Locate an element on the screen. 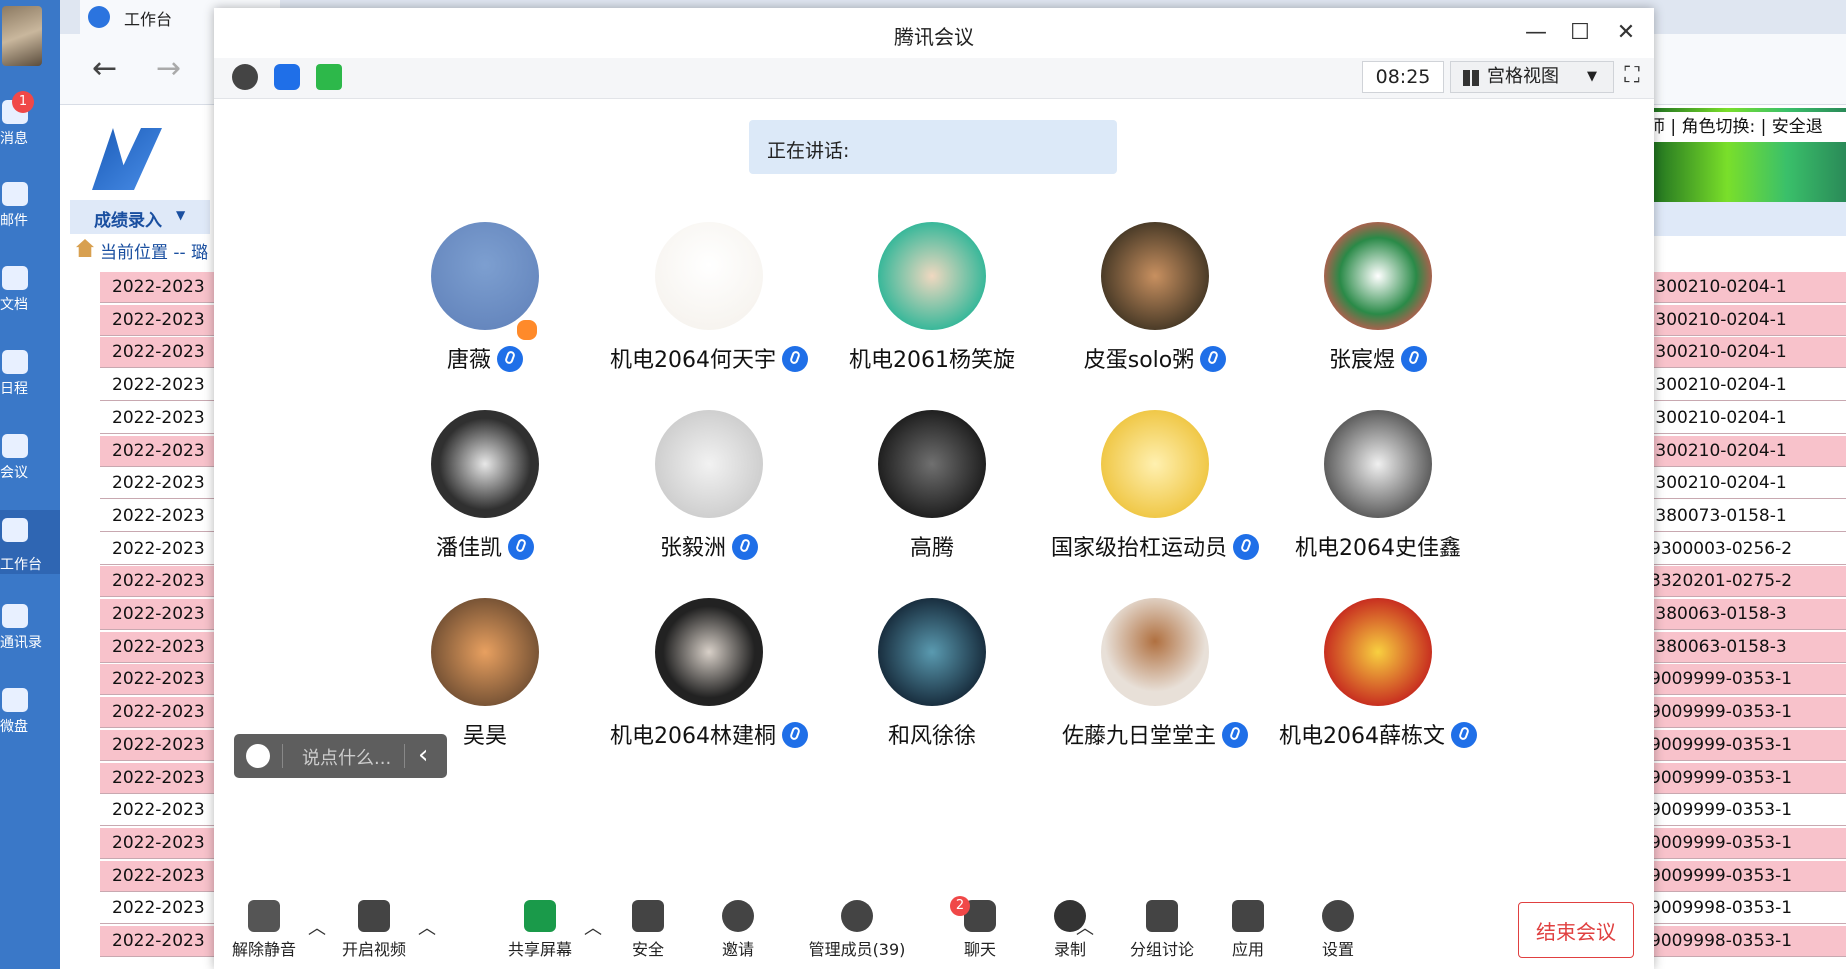 The width and height of the screenshot is (1846, 969). apps-button: 应用 is located at coordinates (1248, 927).